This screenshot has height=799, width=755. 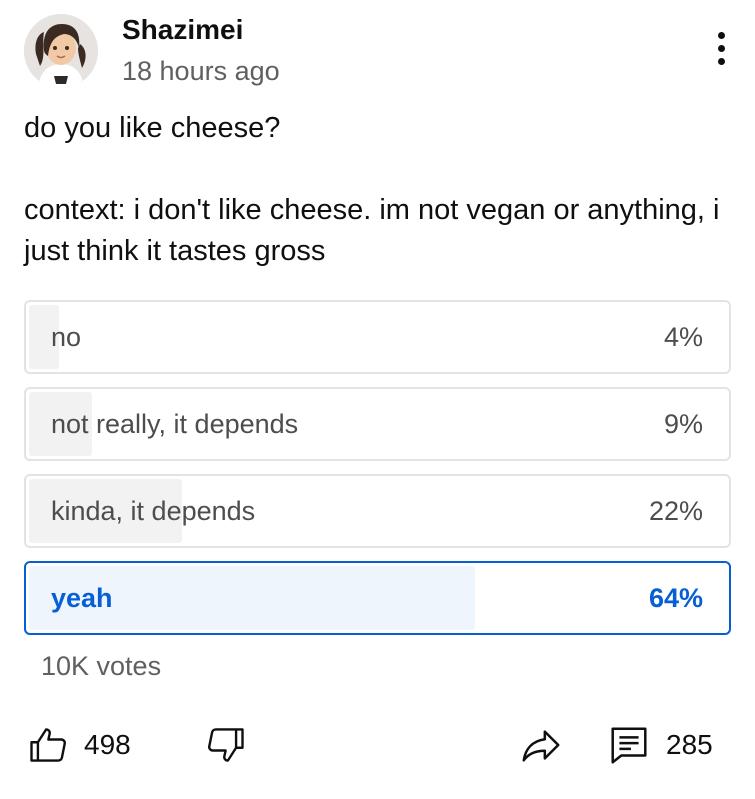 What do you see at coordinates (689, 744) in the screenshot?
I see `comment-count: 285` at bounding box center [689, 744].